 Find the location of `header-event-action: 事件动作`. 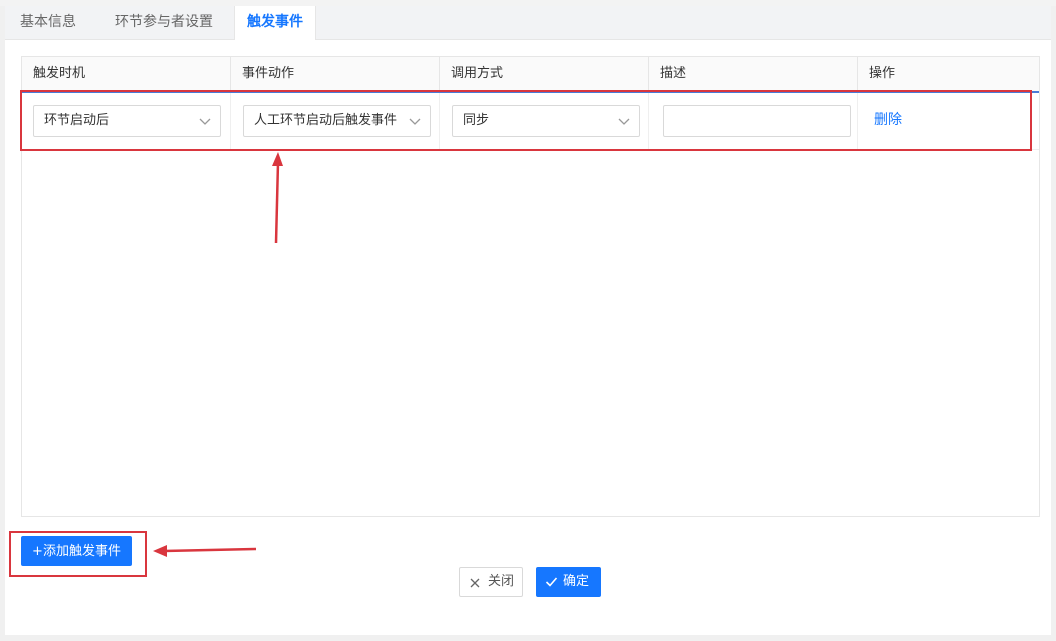

header-event-action: 事件动作 is located at coordinates (335, 74).